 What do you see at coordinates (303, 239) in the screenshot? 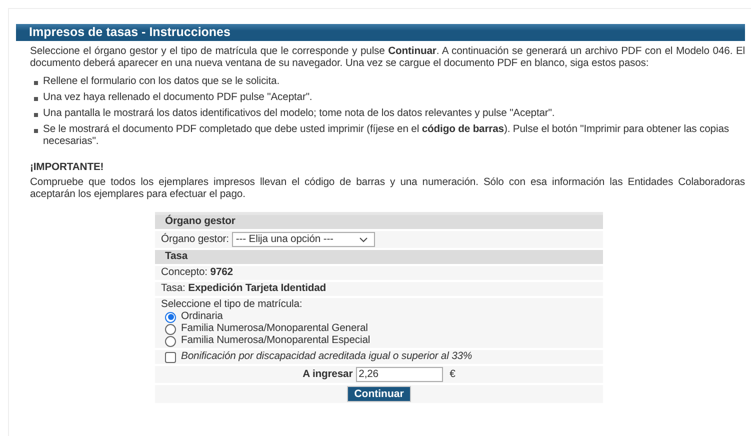
I see `organ-select: --- Elija una opción ---` at bounding box center [303, 239].